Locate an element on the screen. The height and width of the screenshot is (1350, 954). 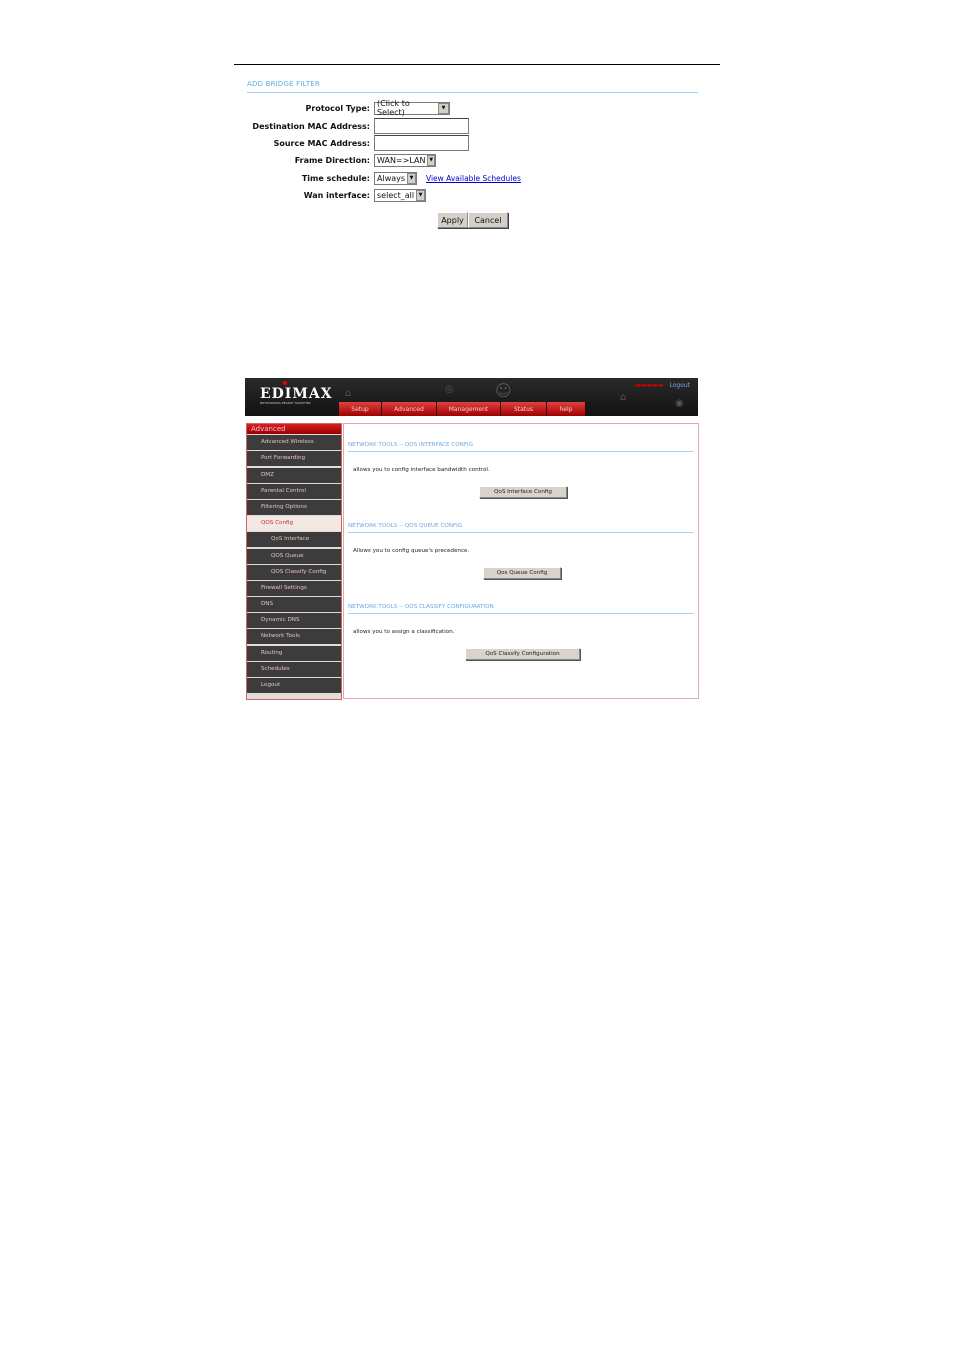
frame-direction-row: Frame Direction: WAN=>LAN ▼ is located at coordinates (335, 160).